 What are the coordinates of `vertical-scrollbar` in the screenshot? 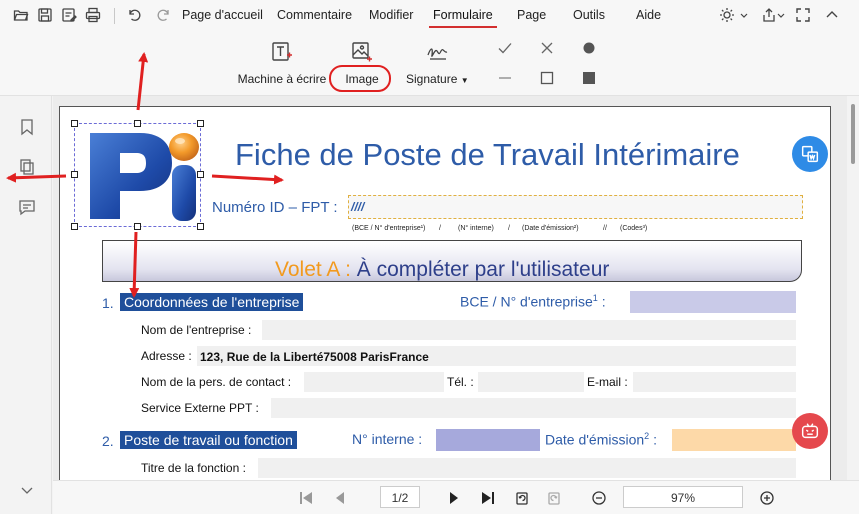 It's located at (853, 288).